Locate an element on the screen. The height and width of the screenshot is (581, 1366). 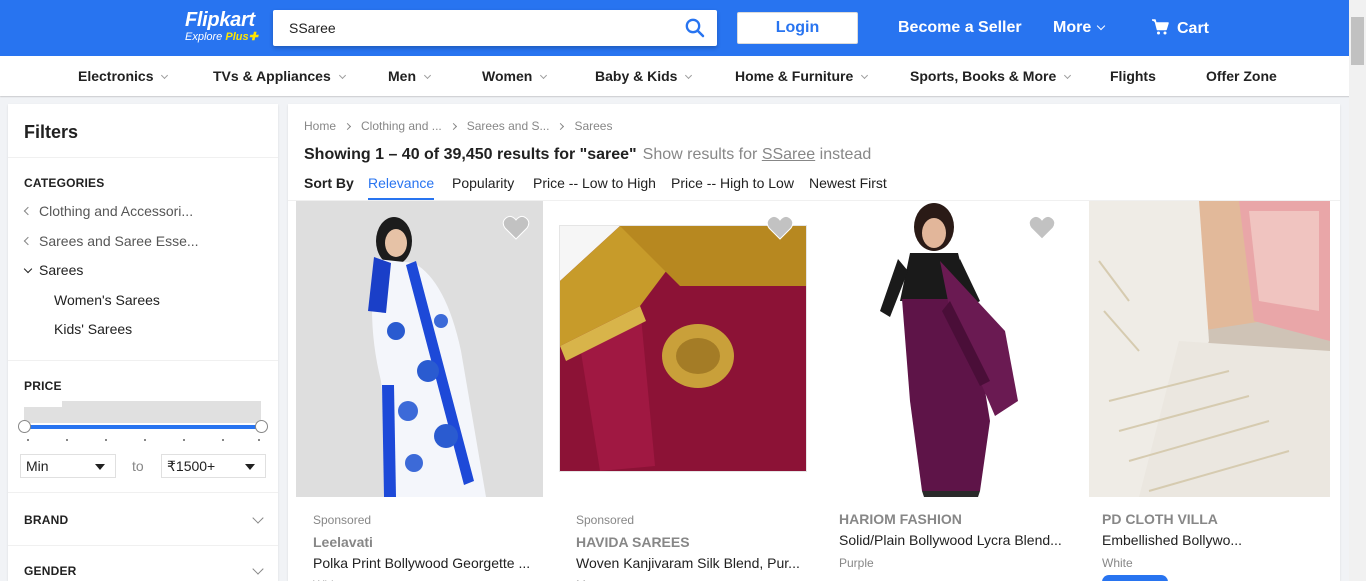
cart-link: Cart is located at coordinates (1180, 28).